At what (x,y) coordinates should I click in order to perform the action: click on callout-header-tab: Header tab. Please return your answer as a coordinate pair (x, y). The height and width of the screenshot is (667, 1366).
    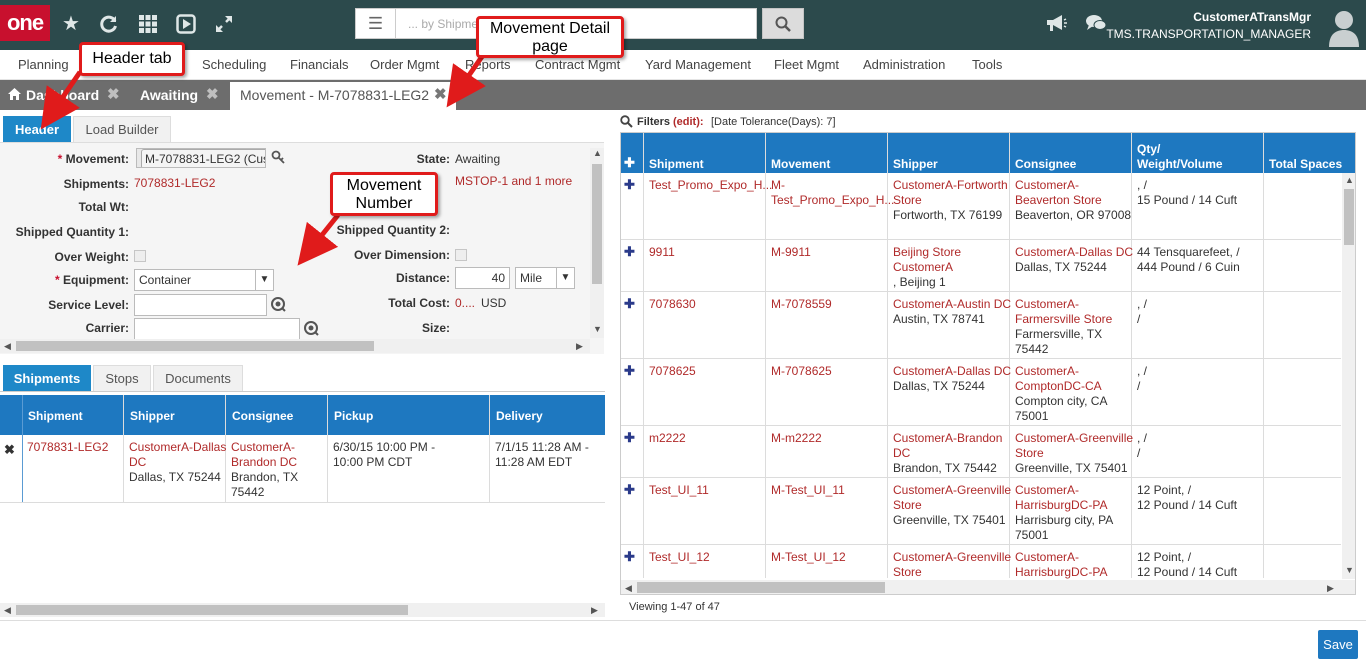
    Looking at the image, I should click on (132, 59).